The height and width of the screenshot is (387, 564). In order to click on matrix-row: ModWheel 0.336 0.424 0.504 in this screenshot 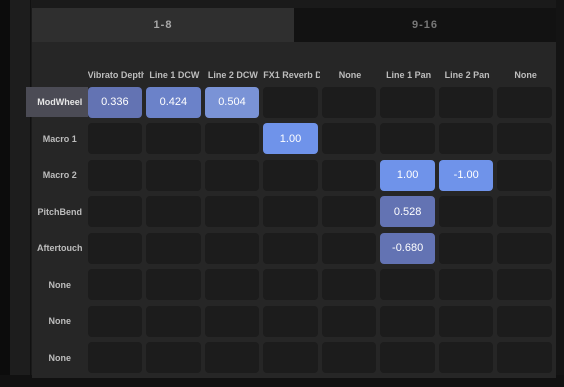, I will do `click(291, 102)`.